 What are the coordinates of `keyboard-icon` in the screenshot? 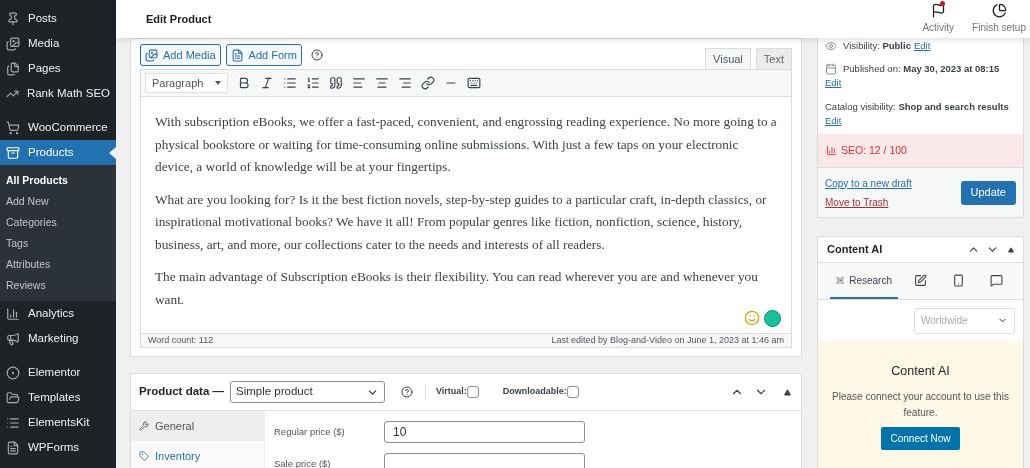 It's located at (474, 83).